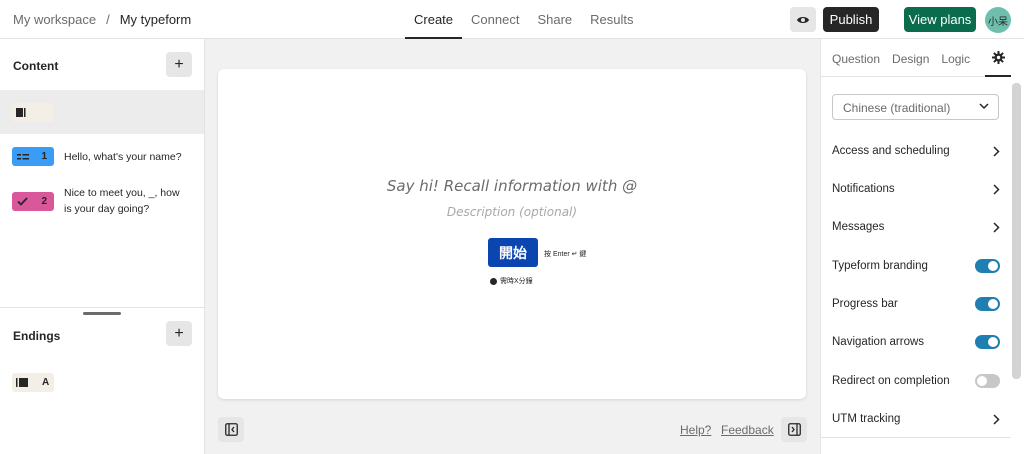  What do you see at coordinates (891, 151) in the screenshot?
I see `setting-label: Access and scheduling` at bounding box center [891, 151].